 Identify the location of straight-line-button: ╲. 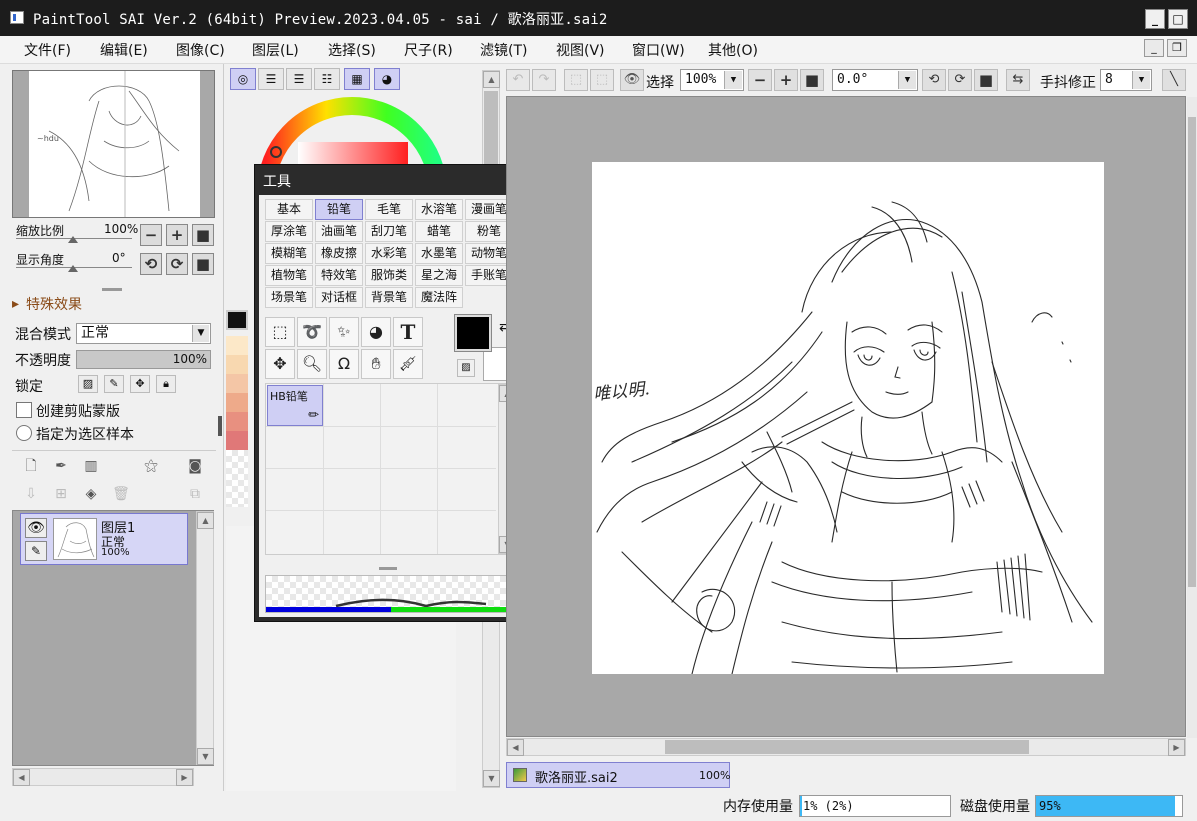
(1174, 80).